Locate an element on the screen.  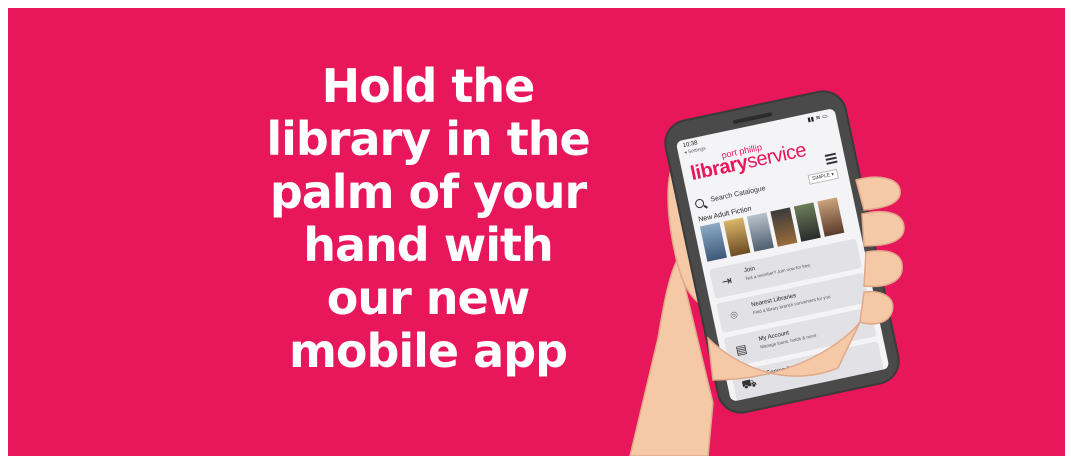
sign-in-icon: ⇥ is located at coordinates (727, 281).